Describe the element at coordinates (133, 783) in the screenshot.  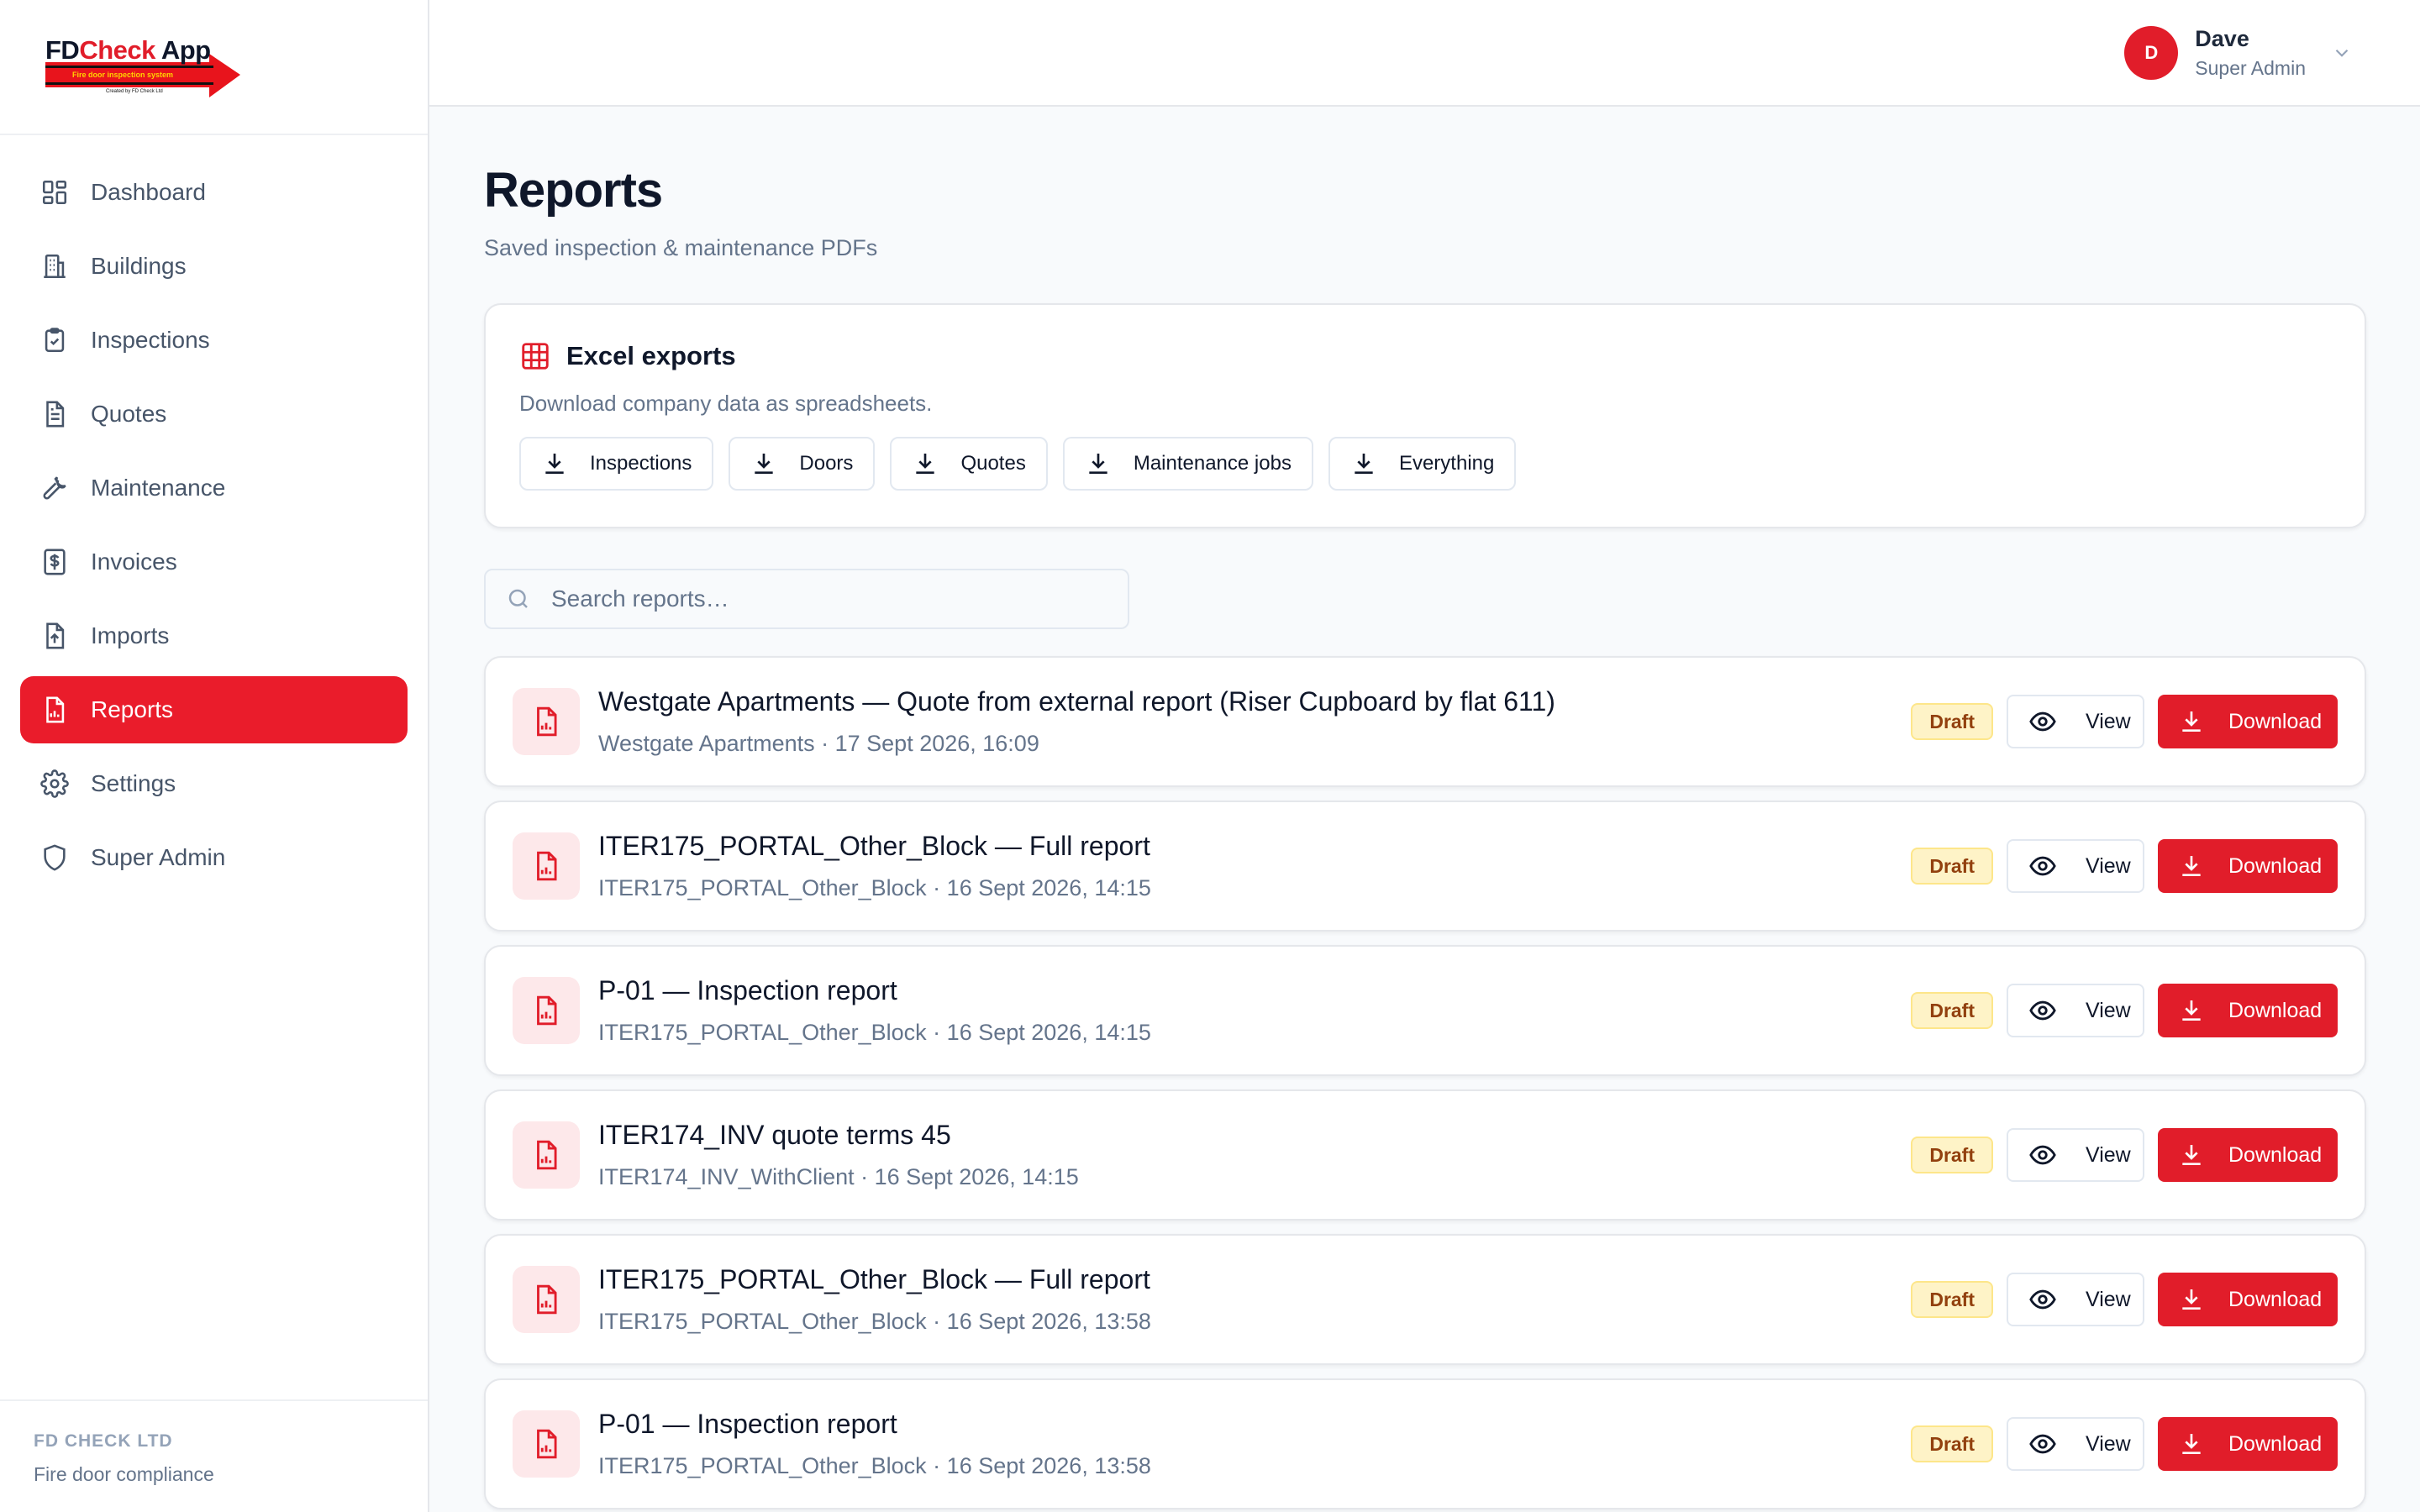
I see `sidebar-item-label: Settings` at that location.